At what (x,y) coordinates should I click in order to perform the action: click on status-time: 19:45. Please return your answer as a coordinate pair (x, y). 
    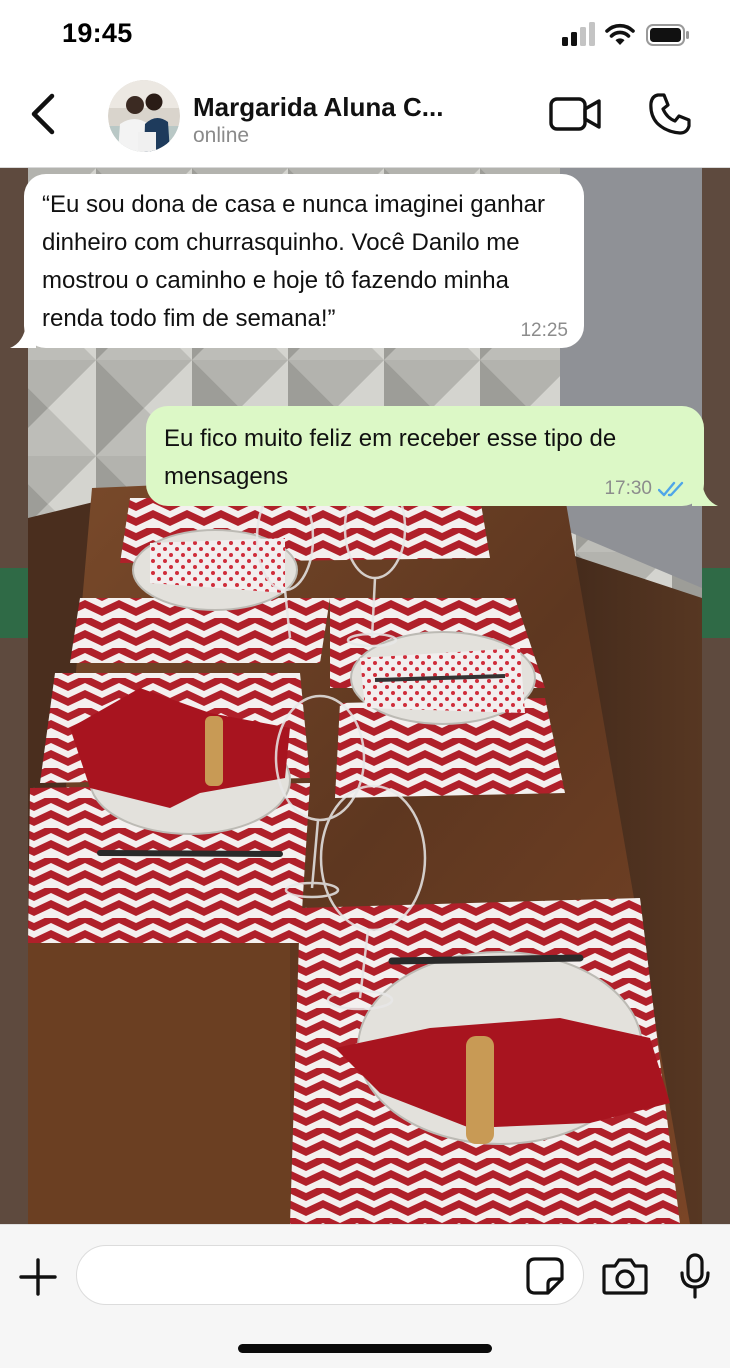
    Looking at the image, I should click on (97, 33).